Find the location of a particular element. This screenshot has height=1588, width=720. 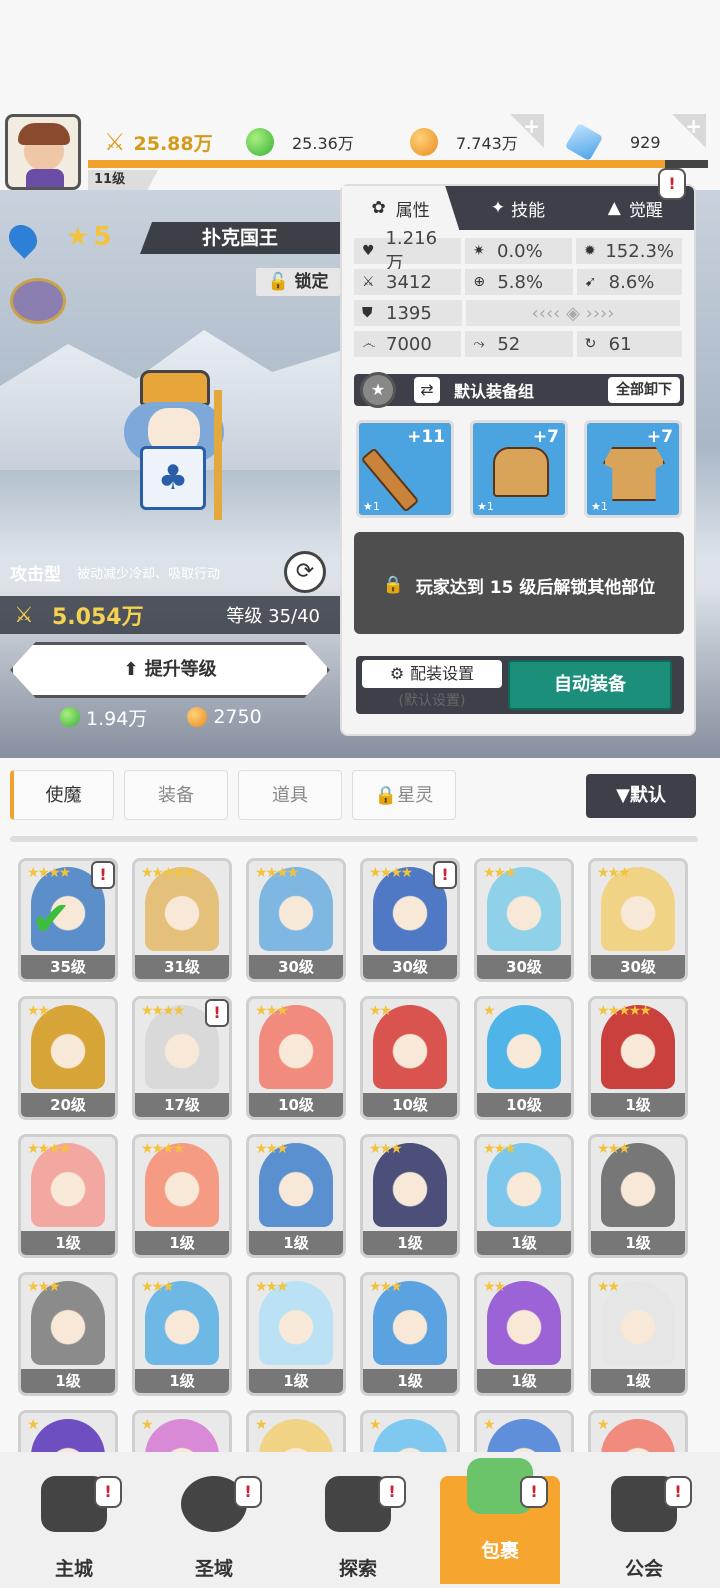

familiar-card: ★★★★★ 31级 is located at coordinates (182, 920).